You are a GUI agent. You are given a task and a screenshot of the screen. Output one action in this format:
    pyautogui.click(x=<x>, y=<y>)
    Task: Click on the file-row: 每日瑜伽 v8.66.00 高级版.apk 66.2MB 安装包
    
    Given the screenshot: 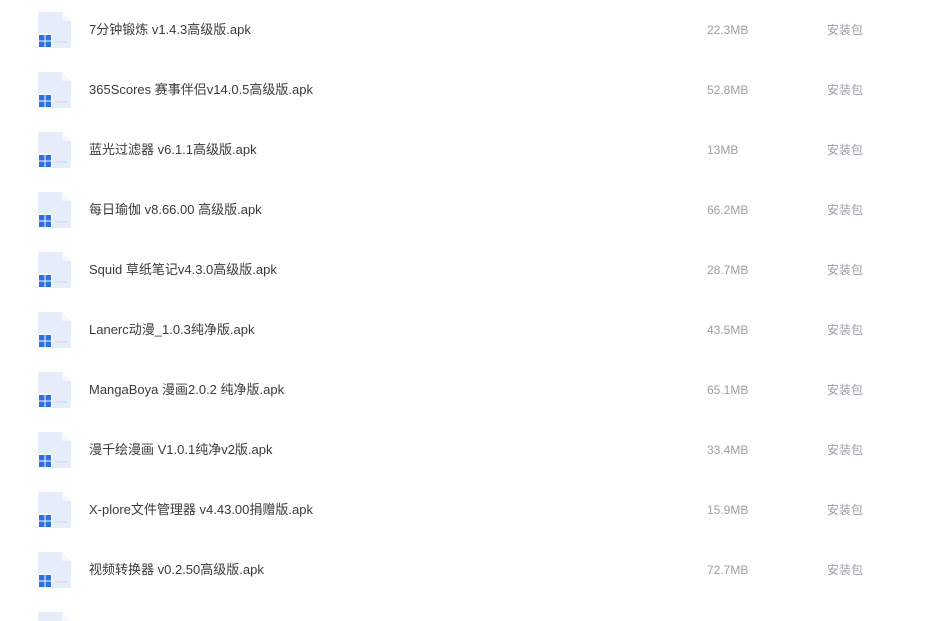 What is the action you would take?
    pyautogui.click(x=464, y=210)
    